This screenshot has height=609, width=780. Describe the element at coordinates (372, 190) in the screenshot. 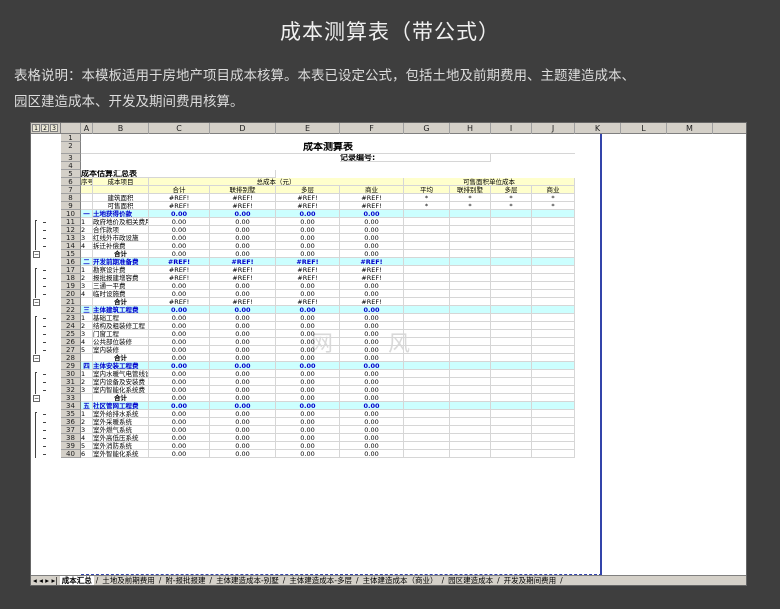

I see `subheader-cell: 商业` at that location.